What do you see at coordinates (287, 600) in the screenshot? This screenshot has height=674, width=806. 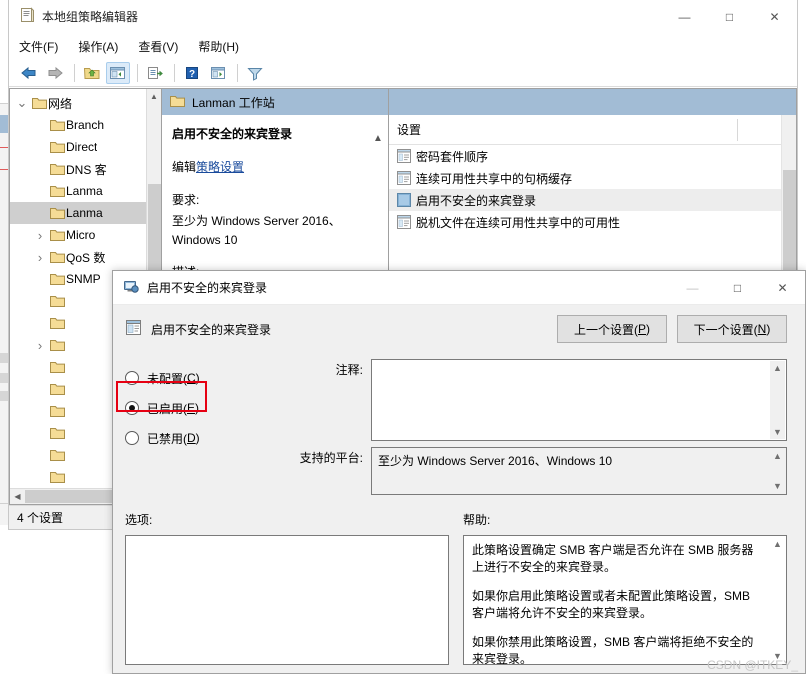 I see `options-box` at bounding box center [287, 600].